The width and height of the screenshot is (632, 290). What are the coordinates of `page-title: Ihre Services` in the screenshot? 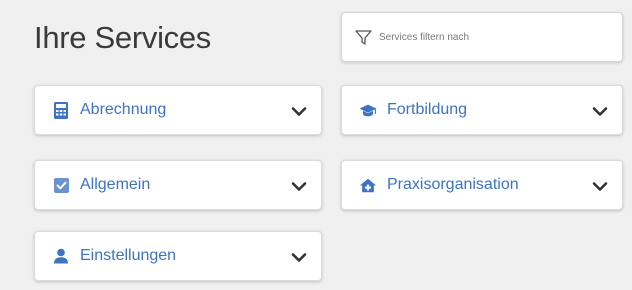 It's located at (122, 37).